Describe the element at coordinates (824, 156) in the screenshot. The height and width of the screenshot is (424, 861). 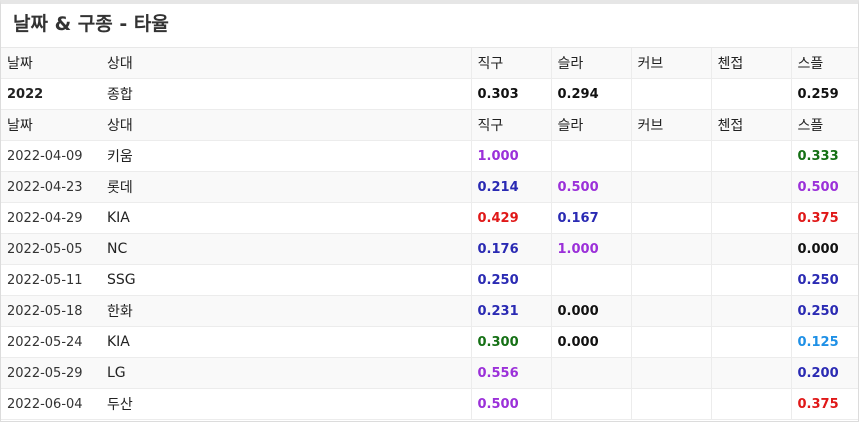
I see `avg-splitter: 0.333` at that location.